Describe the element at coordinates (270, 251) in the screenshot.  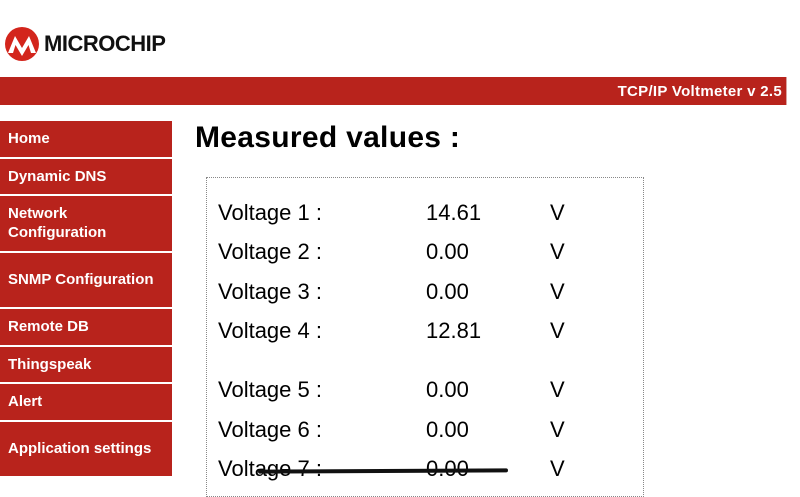
I see `voltage-label: Voltage 2 :` at that location.